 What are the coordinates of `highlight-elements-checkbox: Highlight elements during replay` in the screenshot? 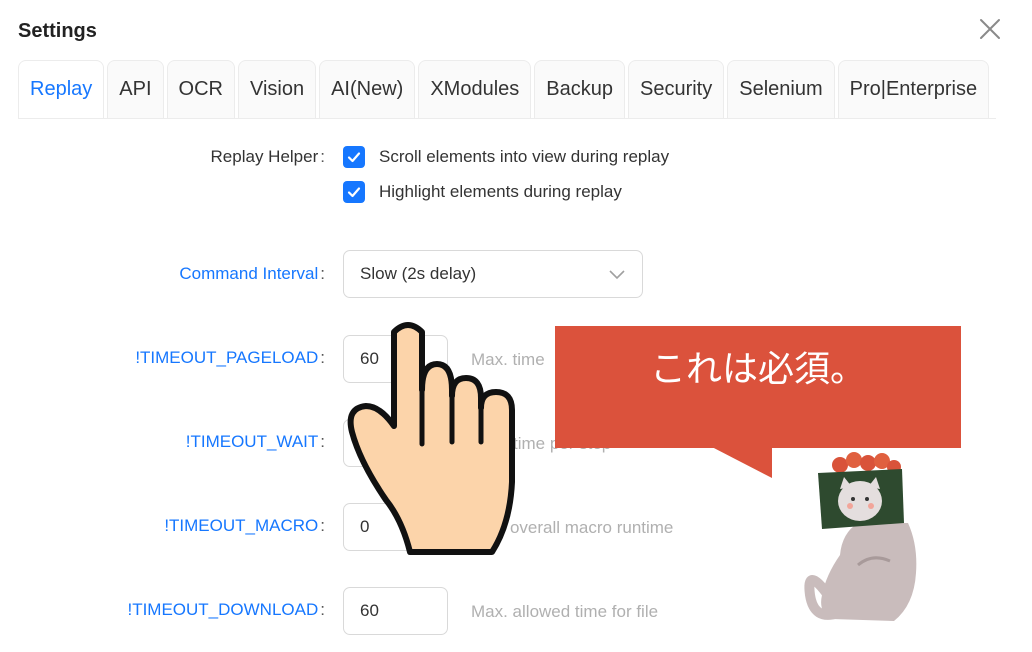 It's located at (482, 192).